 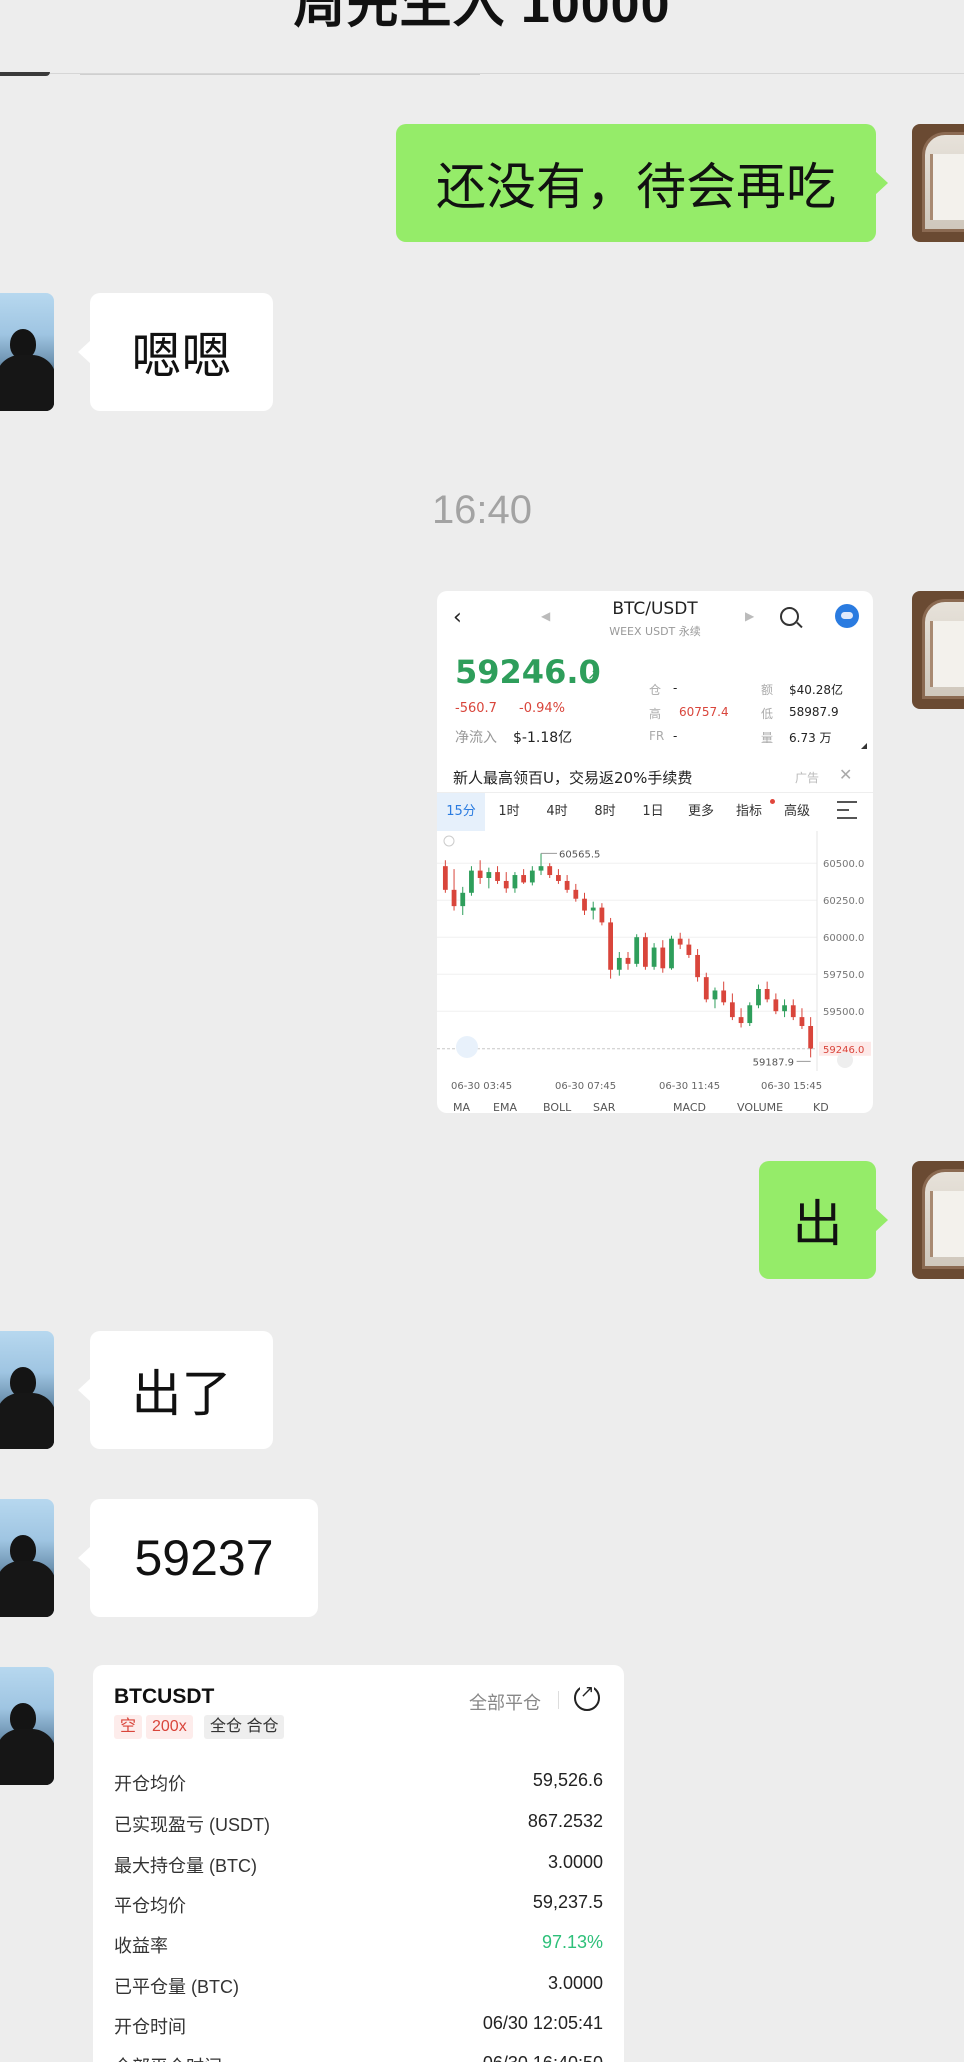 I want to click on position-row: 已实现盈亏 (USDT) 867.2532, so click(x=358, y=1822).